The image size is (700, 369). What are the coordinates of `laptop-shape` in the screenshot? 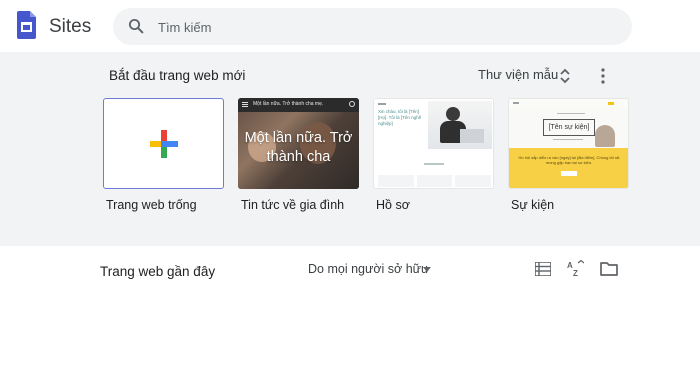 It's located at (472, 136).